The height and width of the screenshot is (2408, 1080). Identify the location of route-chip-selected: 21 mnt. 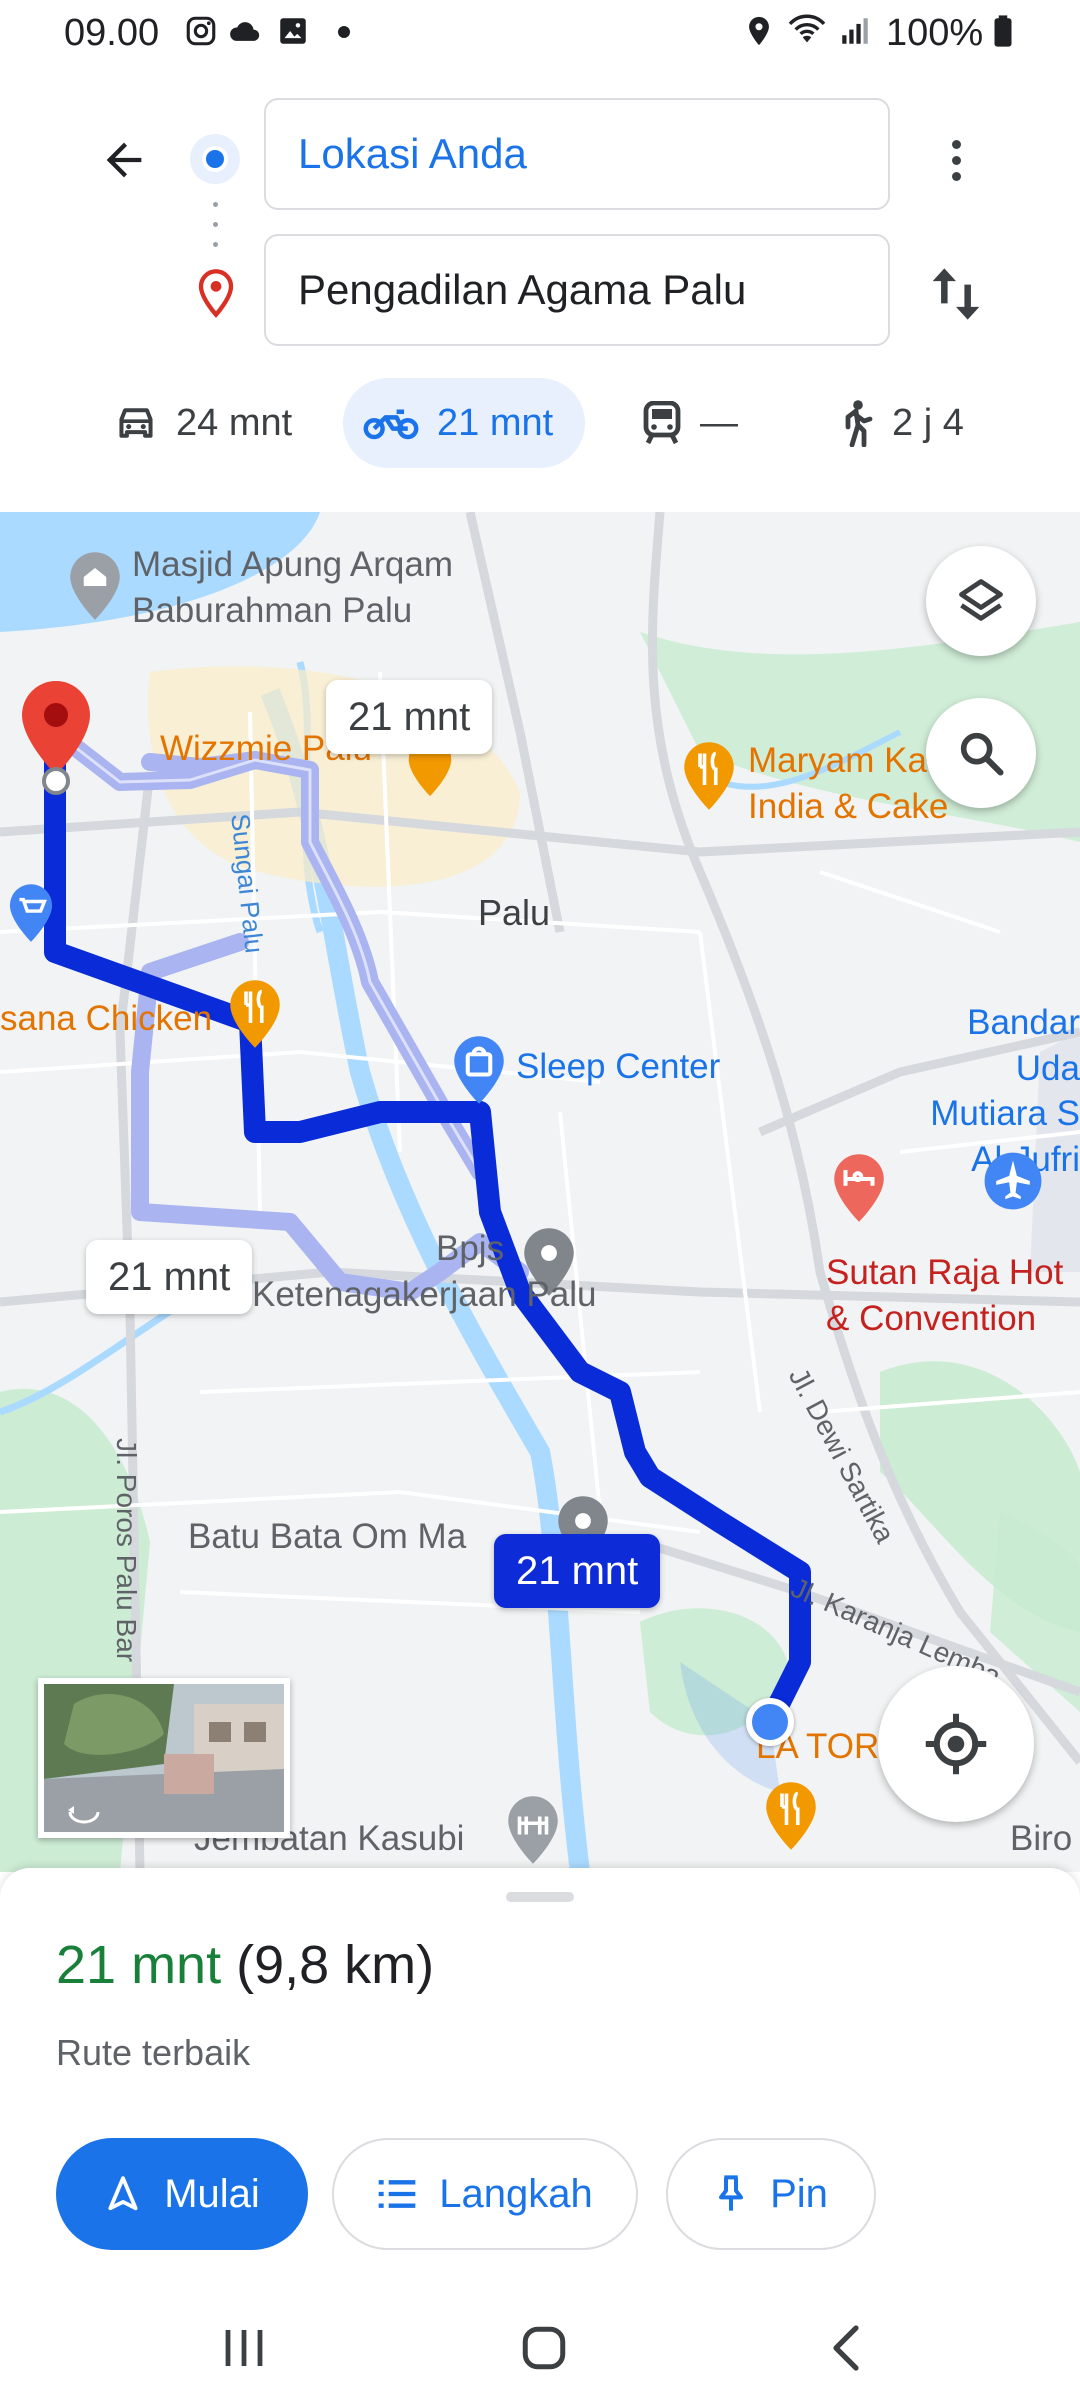
(577, 1571).